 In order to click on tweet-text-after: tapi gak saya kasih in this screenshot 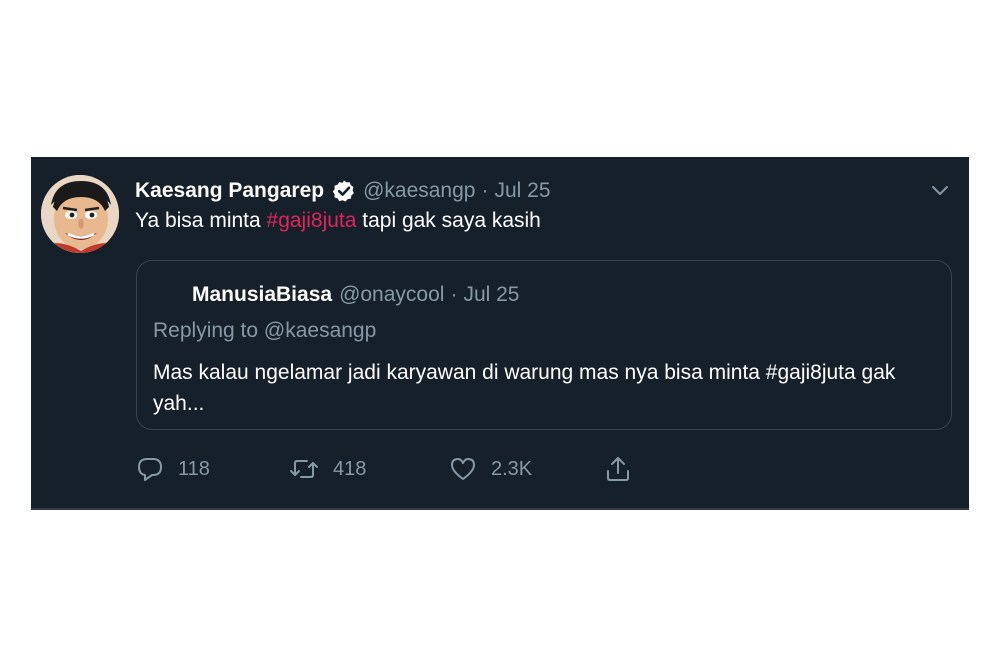, I will do `click(448, 220)`.